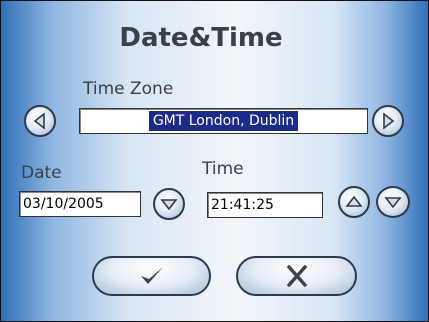 Image resolution: width=429 pixels, height=322 pixels. I want to click on triangle-up-icon, so click(354, 201).